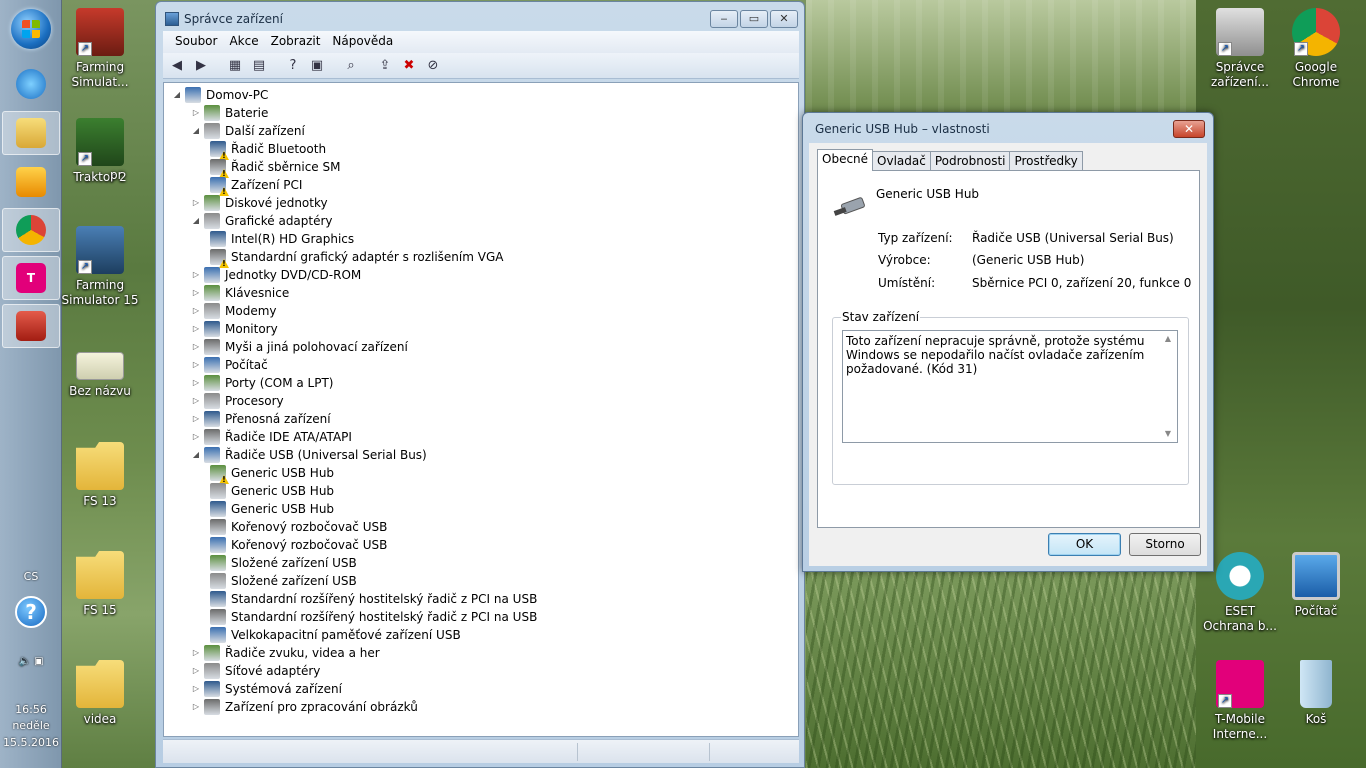  What do you see at coordinates (784, 19) in the screenshot?
I see `close-button: ✕` at bounding box center [784, 19].